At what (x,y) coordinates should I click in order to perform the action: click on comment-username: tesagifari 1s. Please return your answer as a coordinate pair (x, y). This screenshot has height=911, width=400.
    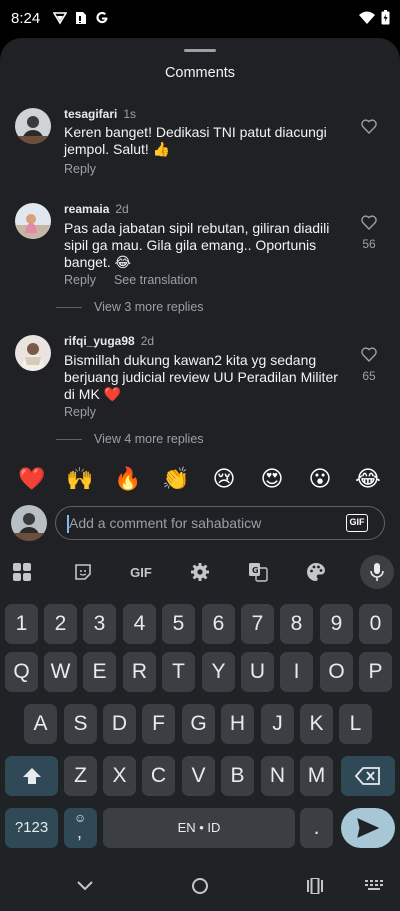
    Looking at the image, I should click on (100, 114).